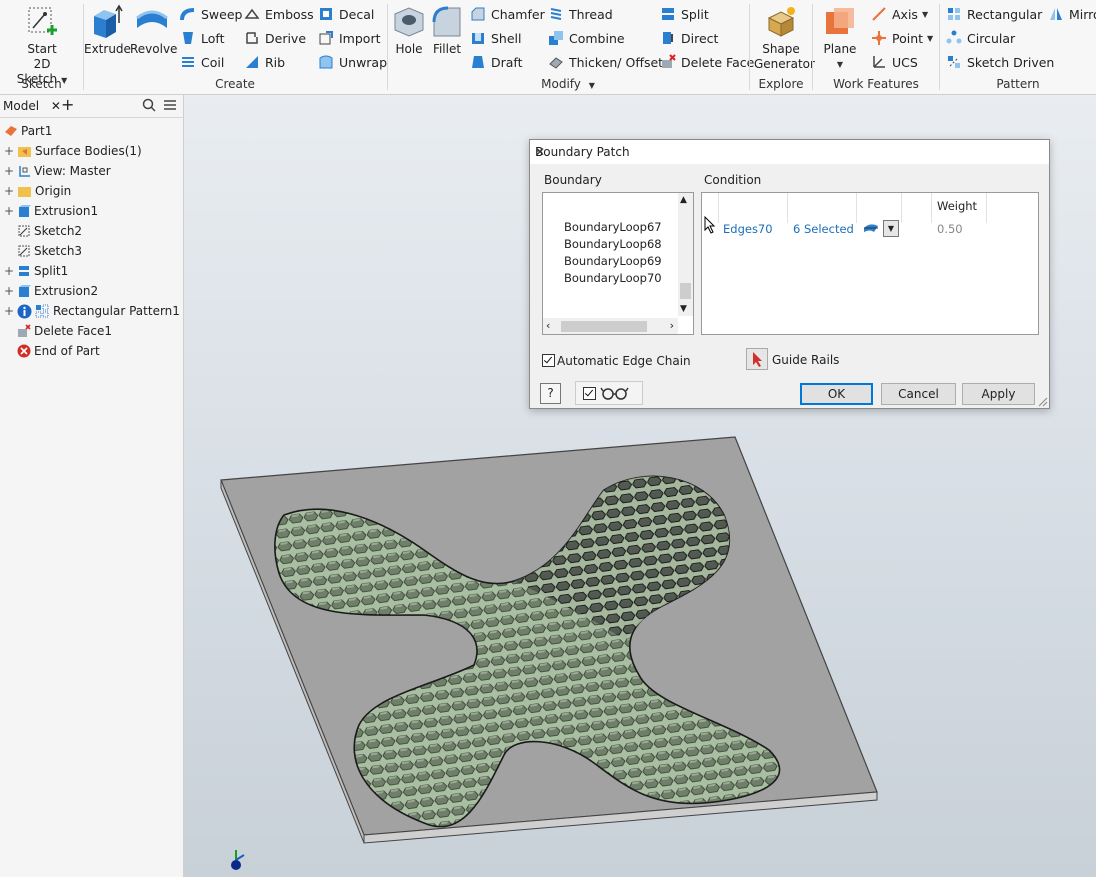 The width and height of the screenshot is (1096, 877). I want to click on tree-item-delete-face1: Delete Face1, so click(64, 331).